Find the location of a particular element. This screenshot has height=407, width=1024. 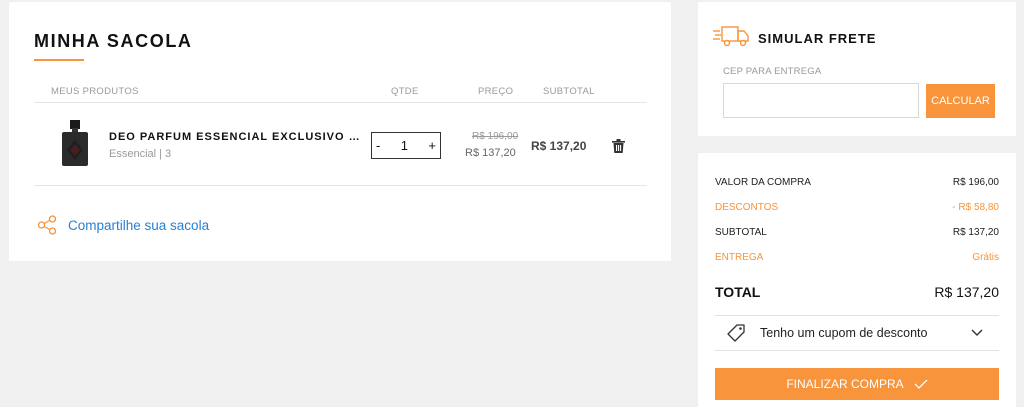

cep-input is located at coordinates (821, 100).